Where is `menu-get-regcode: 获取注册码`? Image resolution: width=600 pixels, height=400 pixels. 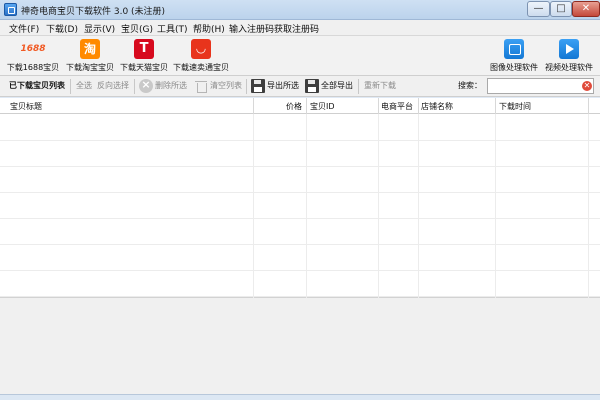 menu-get-regcode: 获取注册码 is located at coordinates (296, 28).